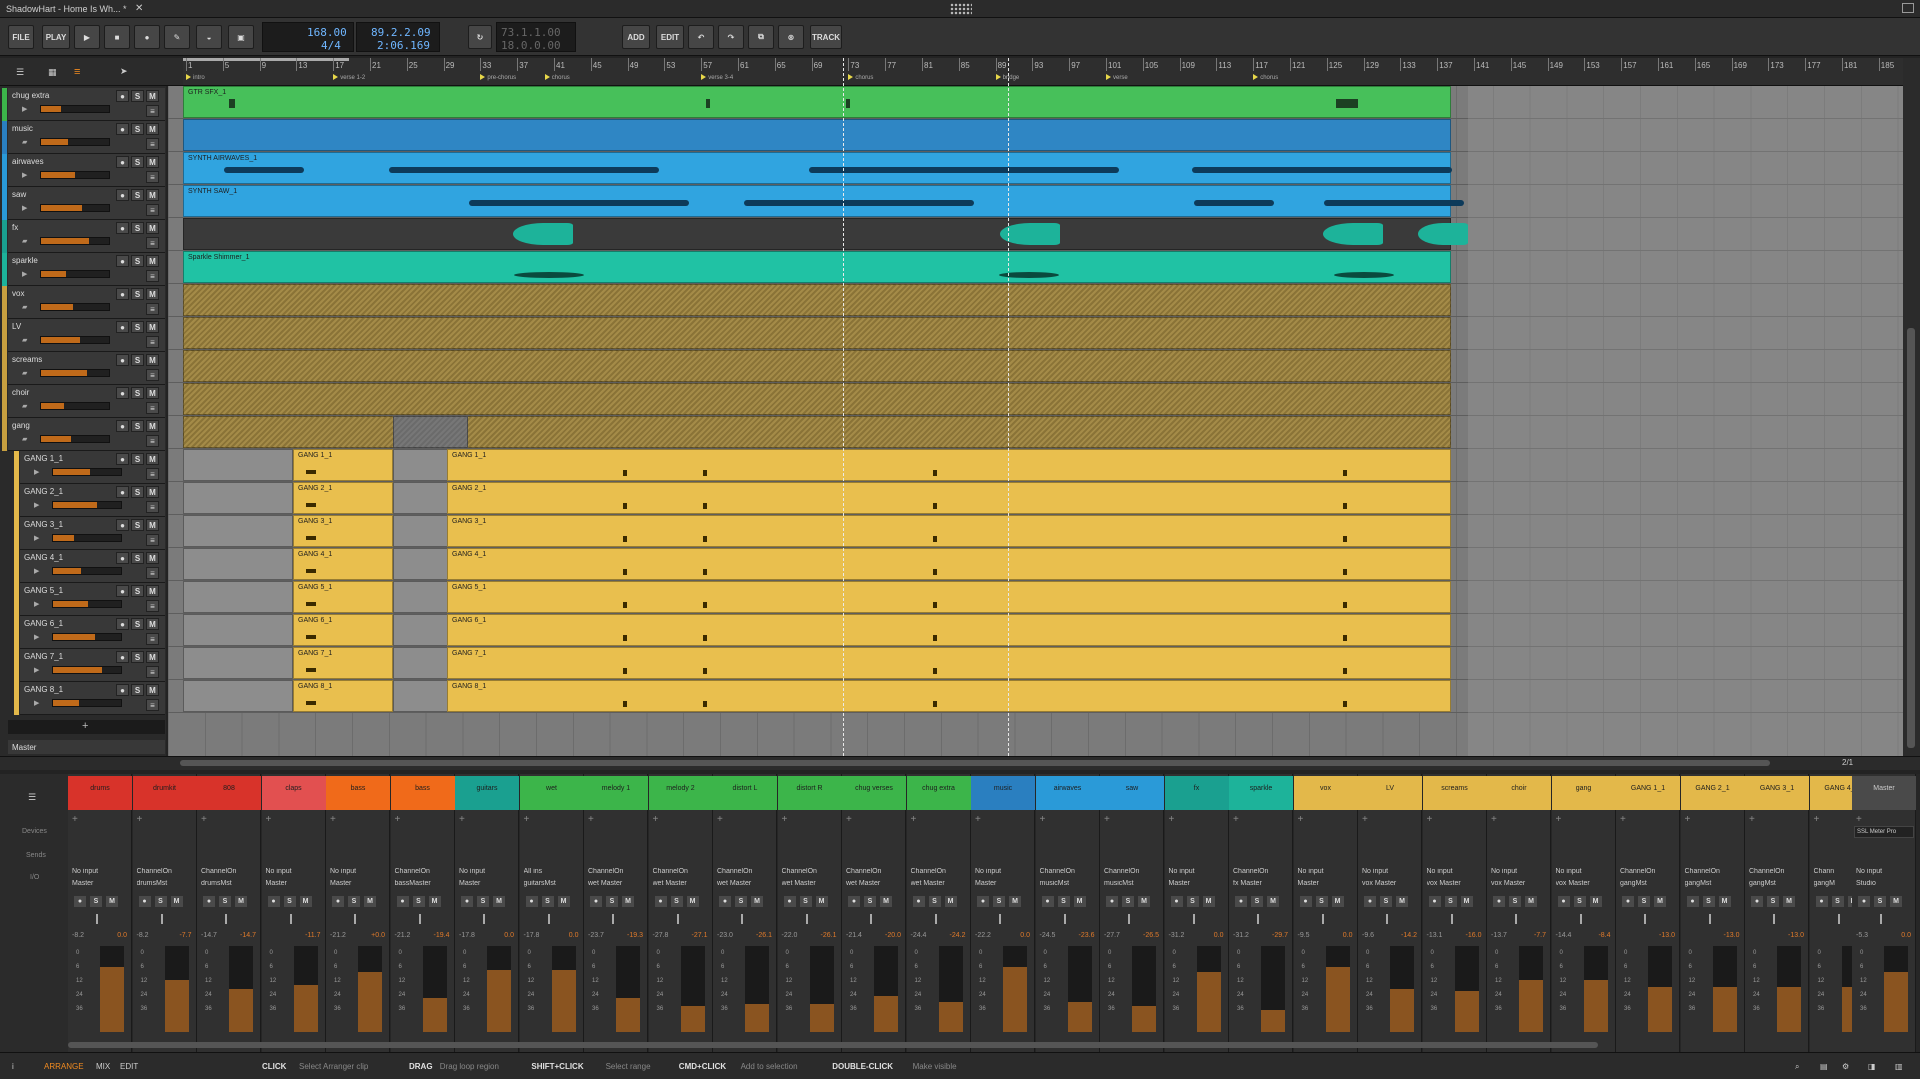  Describe the element at coordinates (553, 885) in the screenshot. I see `output-selector: guitarsMst` at that location.